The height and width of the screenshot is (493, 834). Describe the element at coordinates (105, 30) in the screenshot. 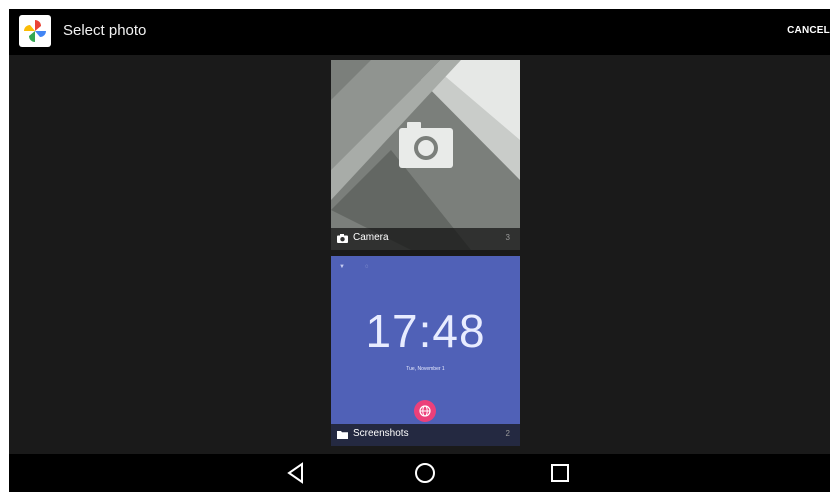

I see `page-title: Select photo` at that location.